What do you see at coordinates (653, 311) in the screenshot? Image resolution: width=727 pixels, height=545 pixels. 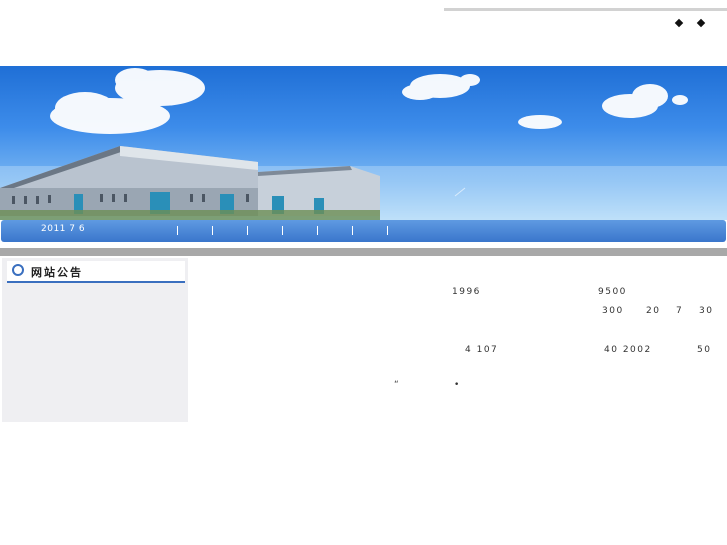 I see `content-number: 20` at bounding box center [653, 311].